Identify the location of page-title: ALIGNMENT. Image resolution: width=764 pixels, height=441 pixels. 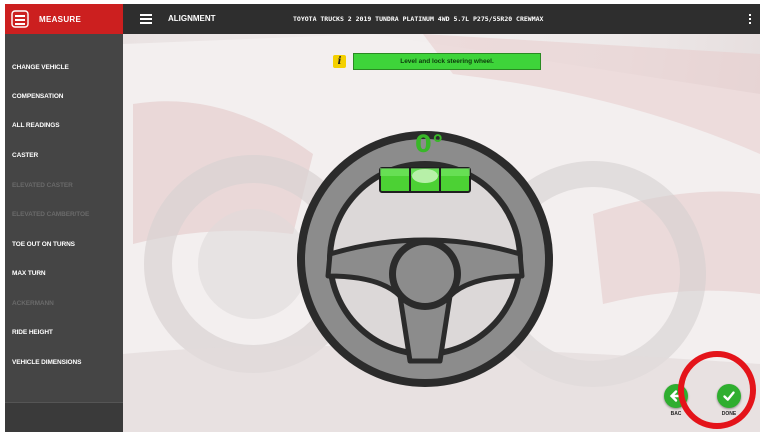
(192, 18).